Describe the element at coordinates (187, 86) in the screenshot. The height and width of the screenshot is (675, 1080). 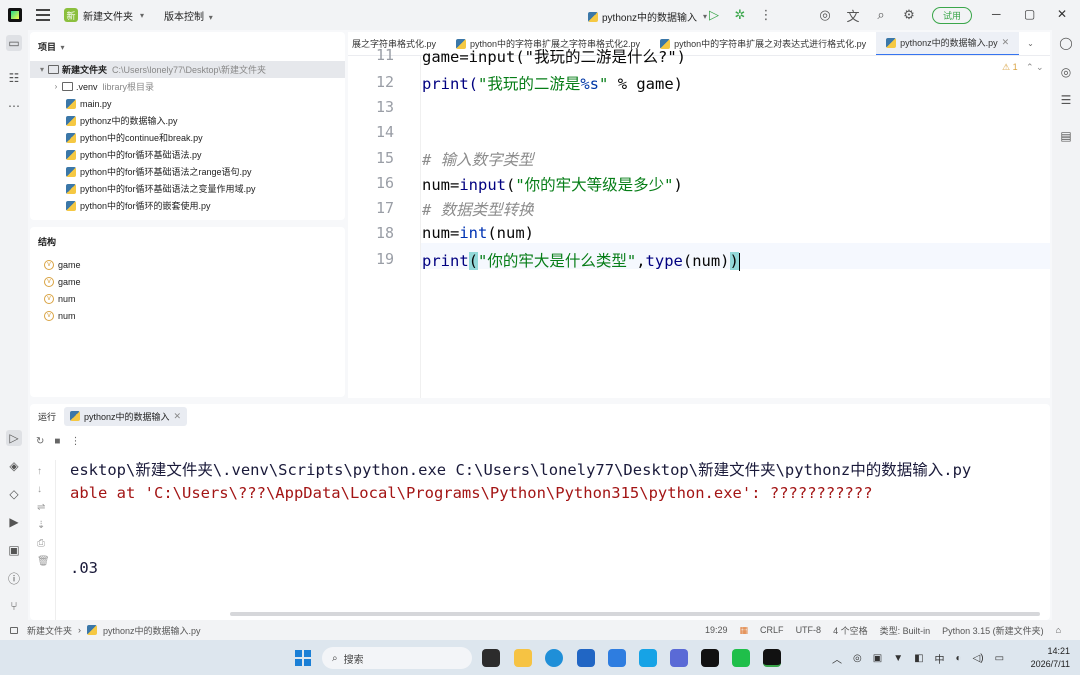
I see `tree-item-venv: › .venv library根目录` at that location.